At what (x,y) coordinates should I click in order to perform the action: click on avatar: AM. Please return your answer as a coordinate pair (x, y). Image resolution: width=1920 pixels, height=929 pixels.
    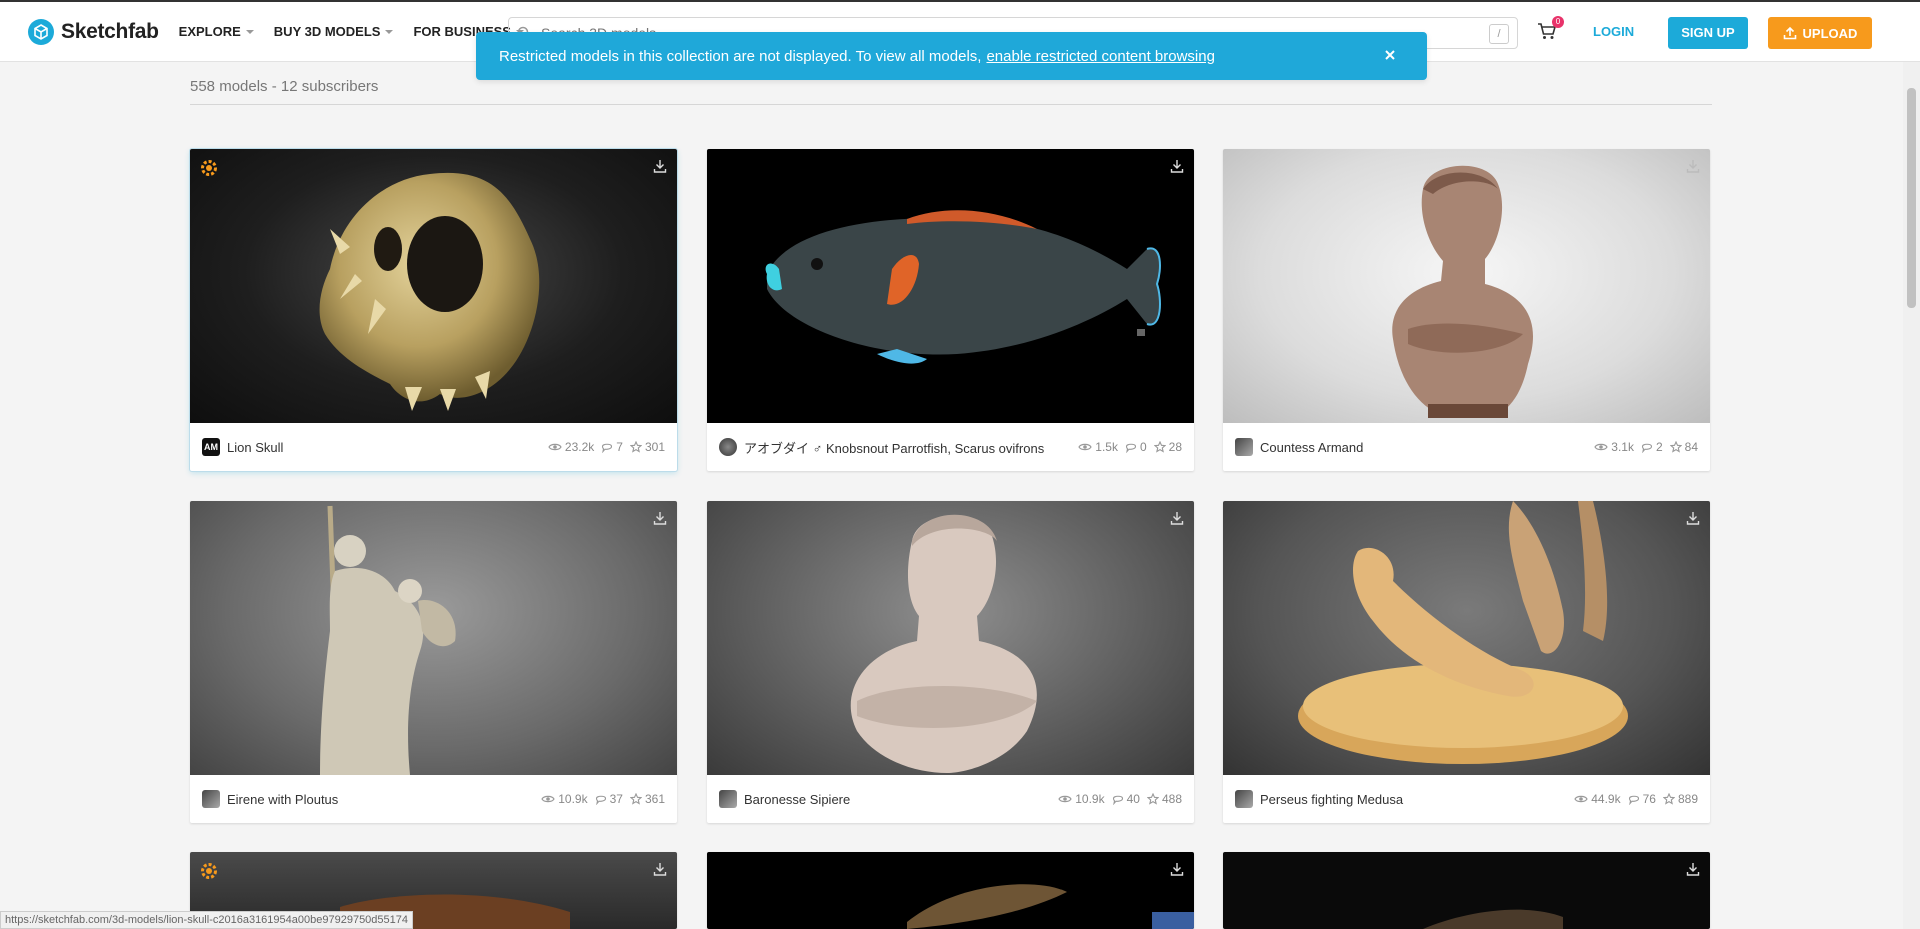
    Looking at the image, I should click on (211, 447).